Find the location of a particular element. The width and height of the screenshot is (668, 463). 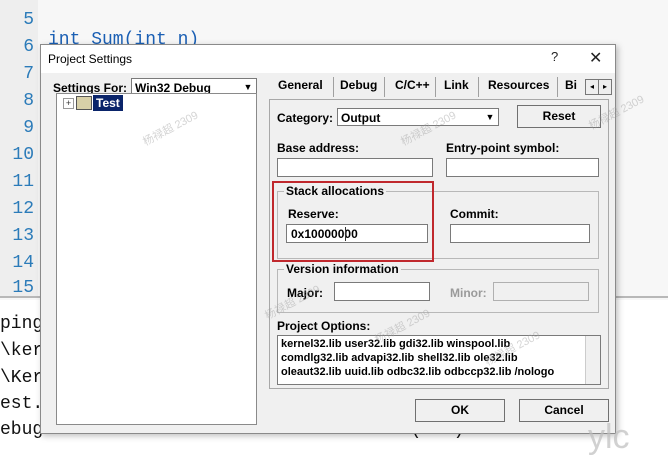

commit-label: Commit: is located at coordinates (474, 214).